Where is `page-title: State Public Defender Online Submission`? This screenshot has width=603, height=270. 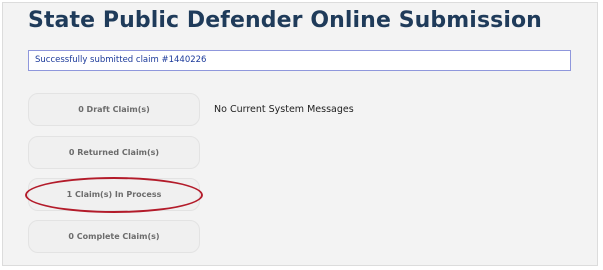 page-title: State Public Defender Online Submission is located at coordinates (285, 20).